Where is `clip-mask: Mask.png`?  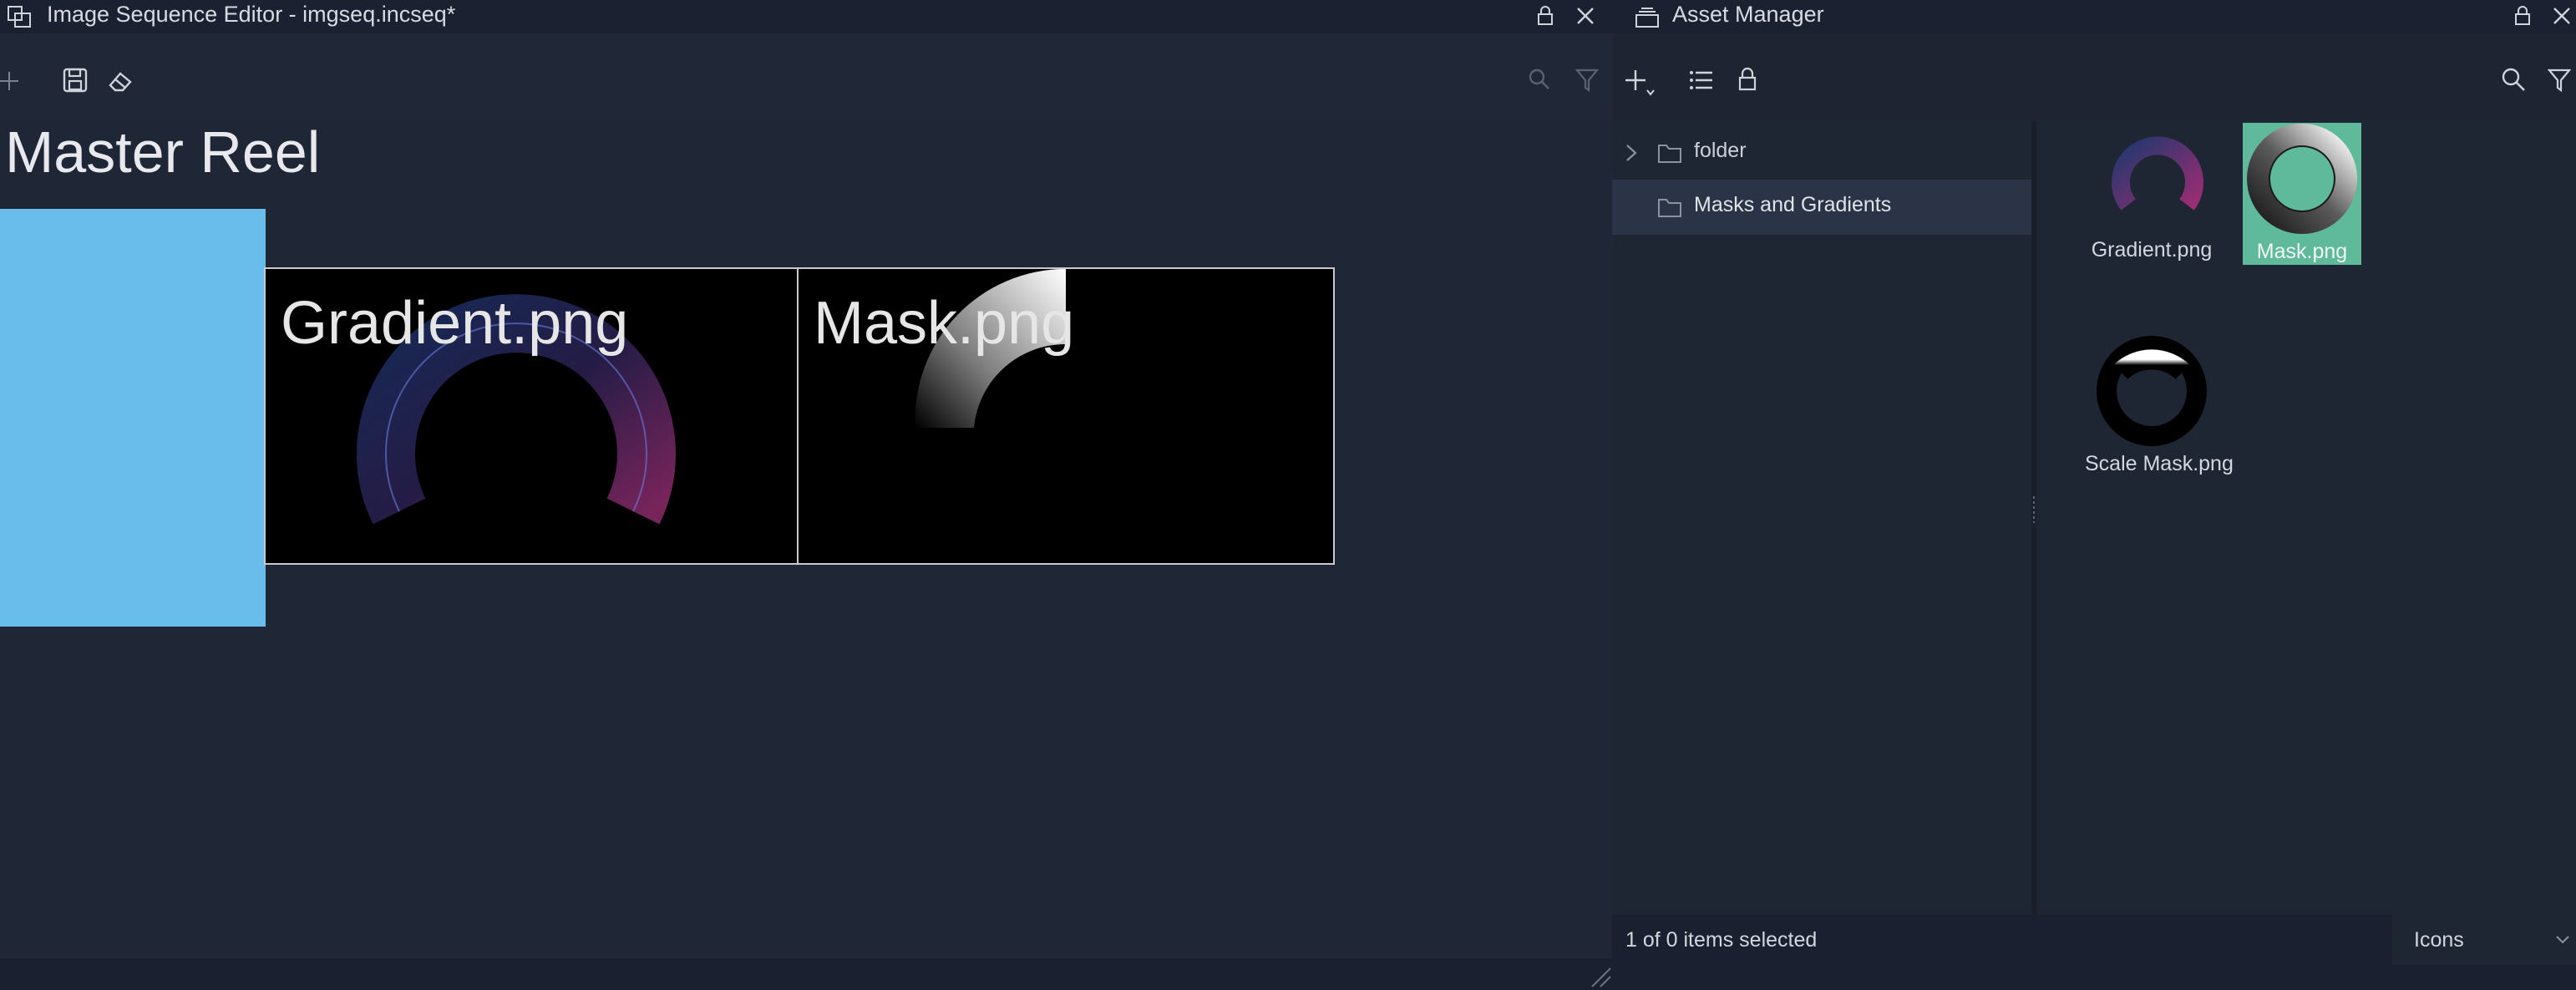
clip-mask: Mask.png is located at coordinates (1066, 416).